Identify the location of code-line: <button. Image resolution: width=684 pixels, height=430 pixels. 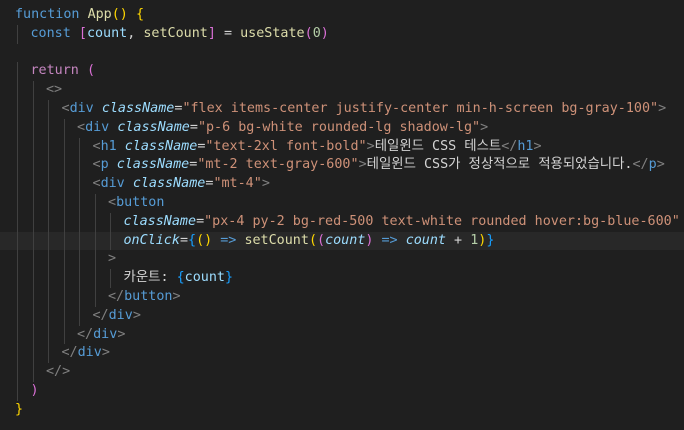
(342, 203).